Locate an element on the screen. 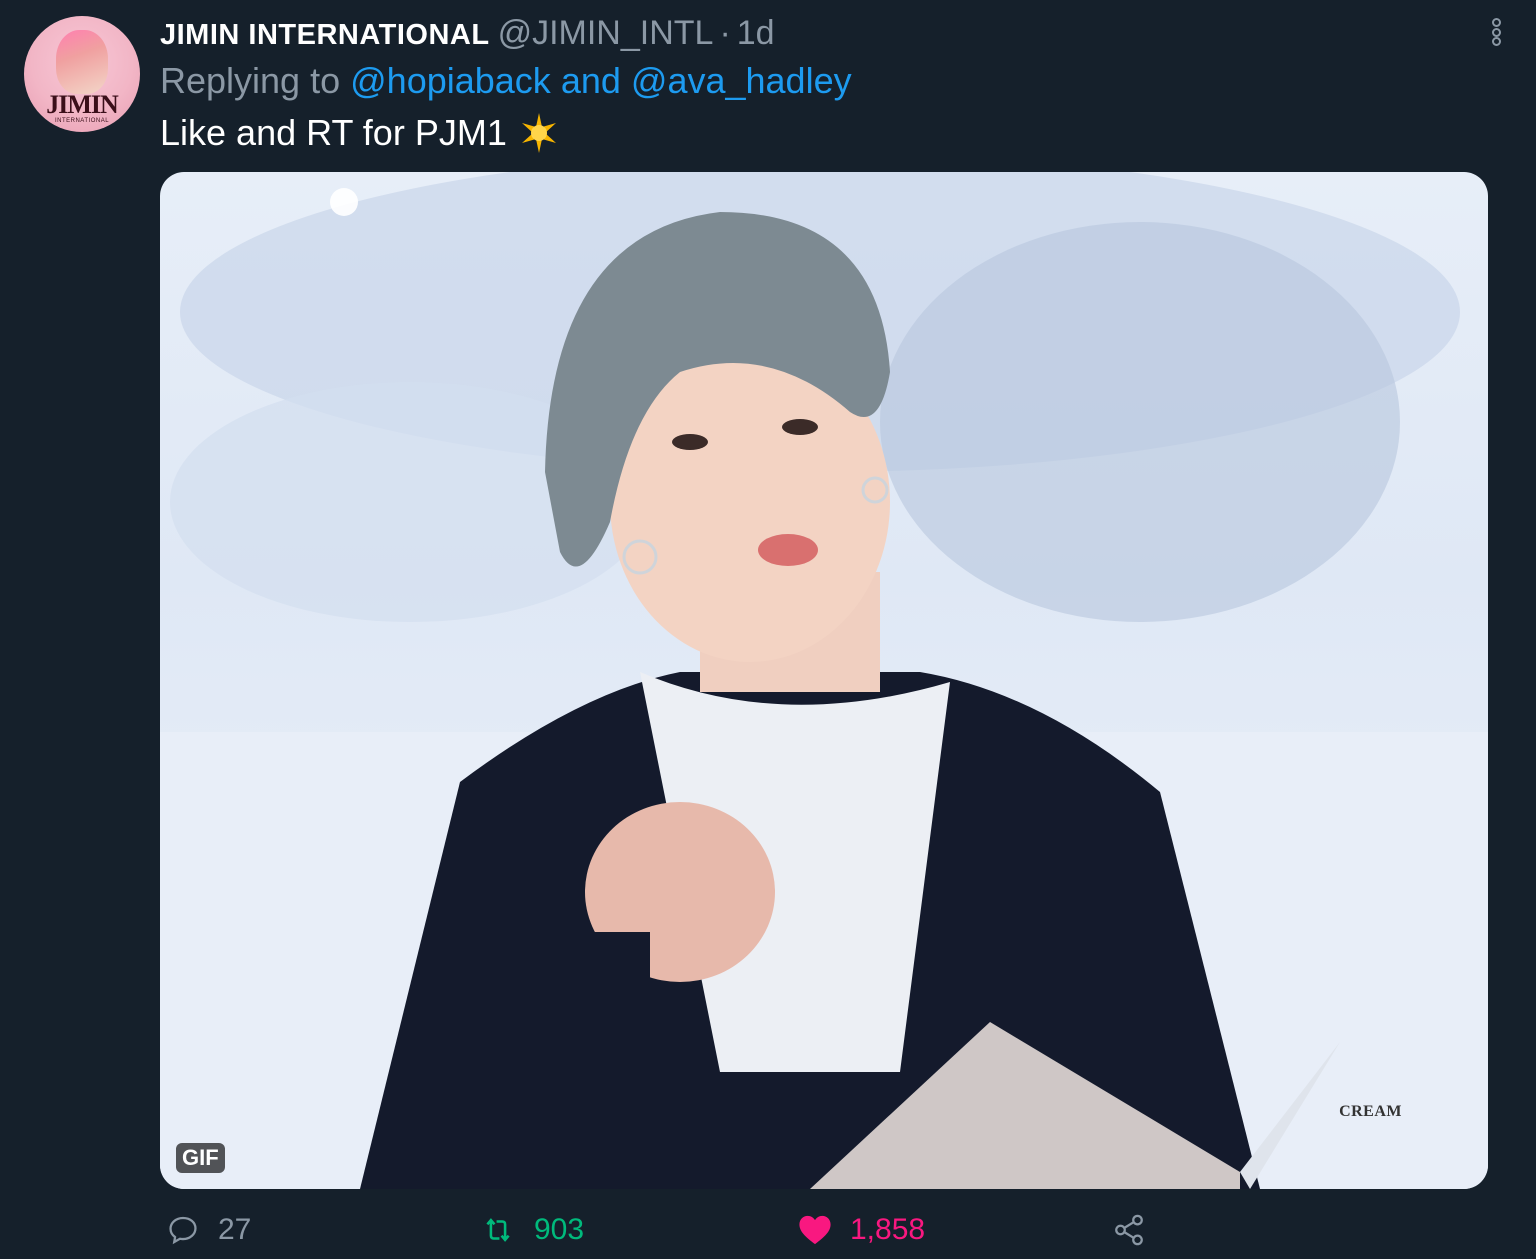  gif-badge: GIF is located at coordinates (200, 1158).